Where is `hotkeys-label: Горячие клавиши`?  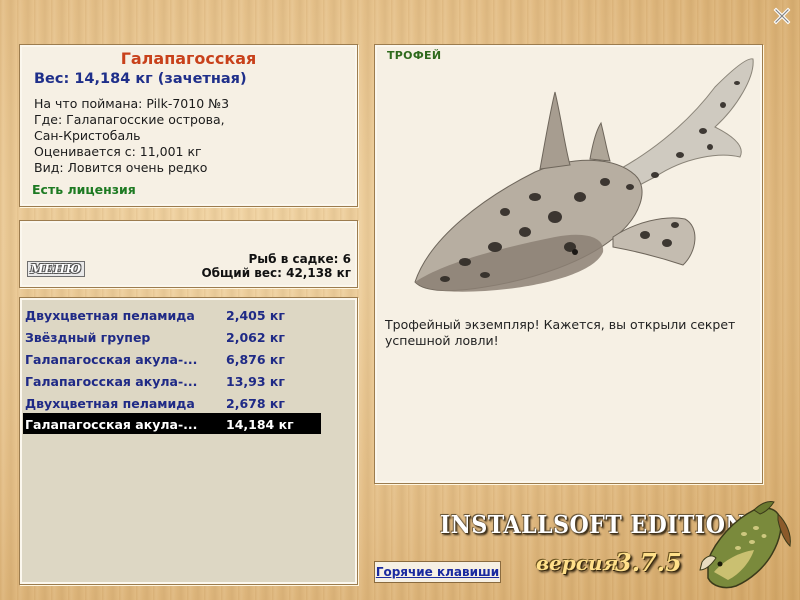
hotkeys-label: Горячие клавиши is located at coordinates (437, 572).